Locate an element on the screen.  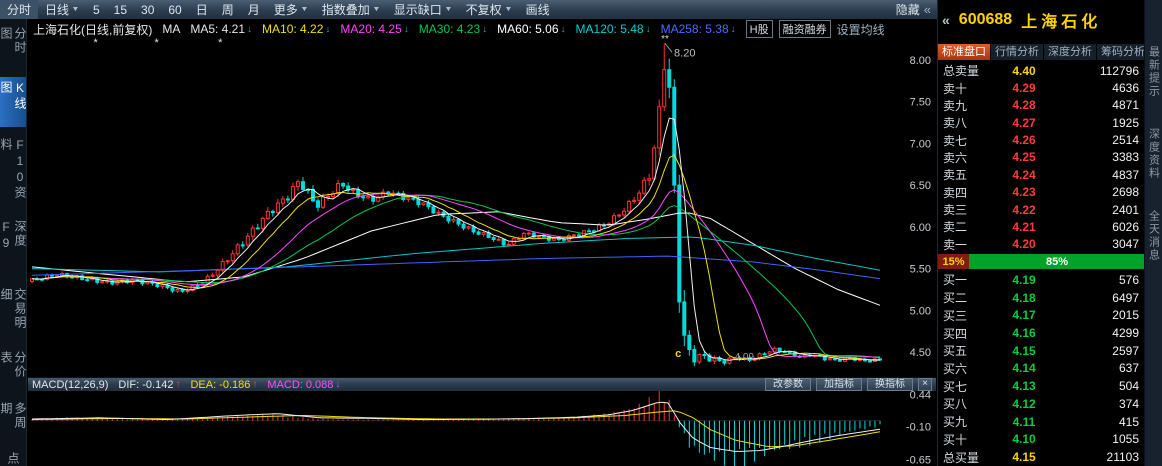
toolbar-item-30: 30 is located at coordinates (147, 9).